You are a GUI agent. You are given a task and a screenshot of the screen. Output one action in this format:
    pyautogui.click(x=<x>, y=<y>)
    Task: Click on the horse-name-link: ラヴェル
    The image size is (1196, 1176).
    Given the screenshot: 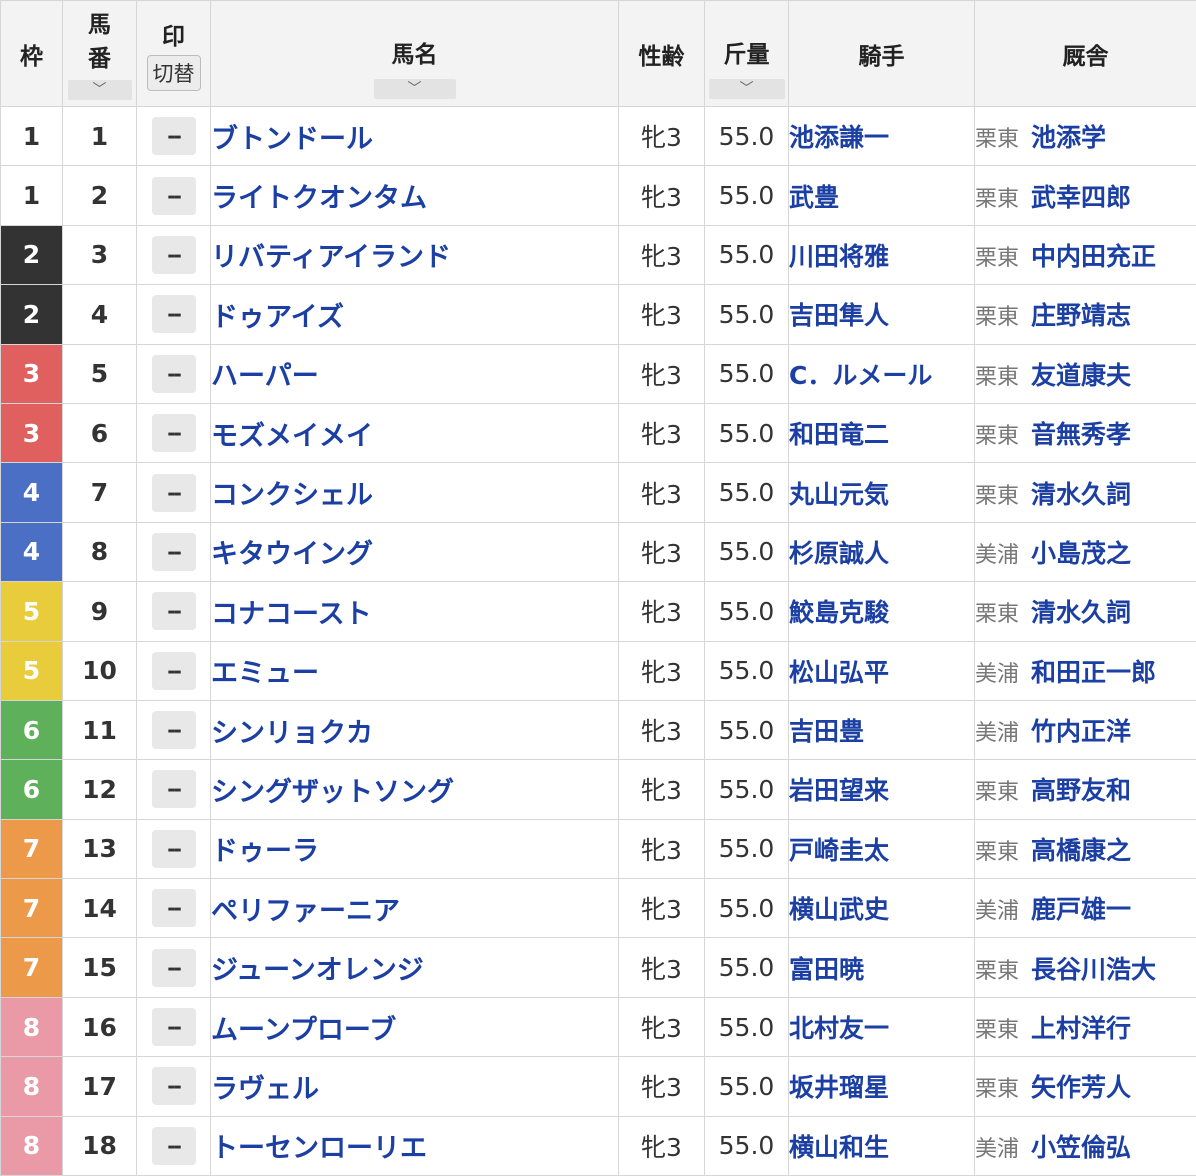 What is the action you would take?
    pyautogui.click(x=415, y=1086)
    